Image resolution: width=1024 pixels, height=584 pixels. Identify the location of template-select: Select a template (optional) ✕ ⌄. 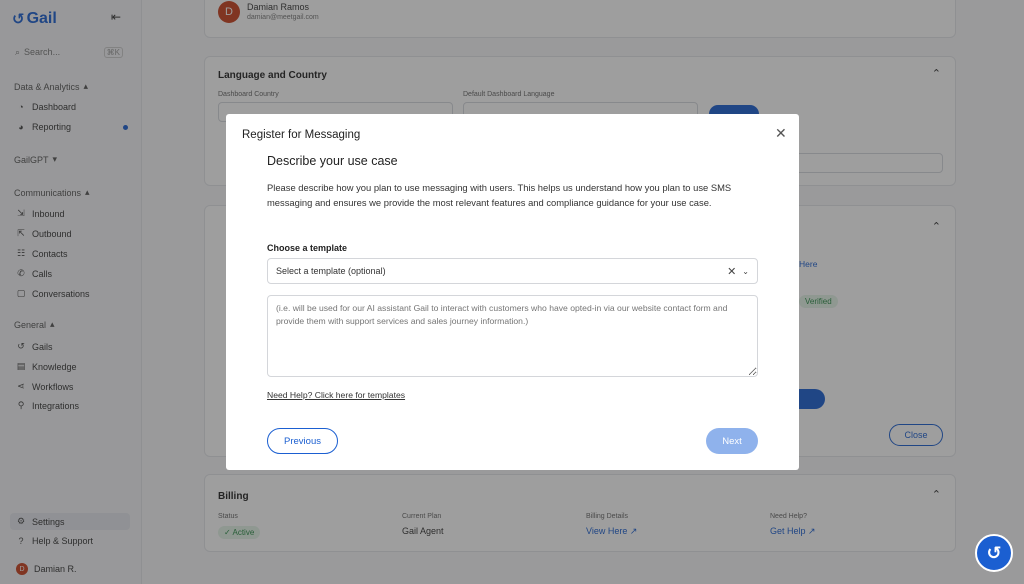
(512, 271).